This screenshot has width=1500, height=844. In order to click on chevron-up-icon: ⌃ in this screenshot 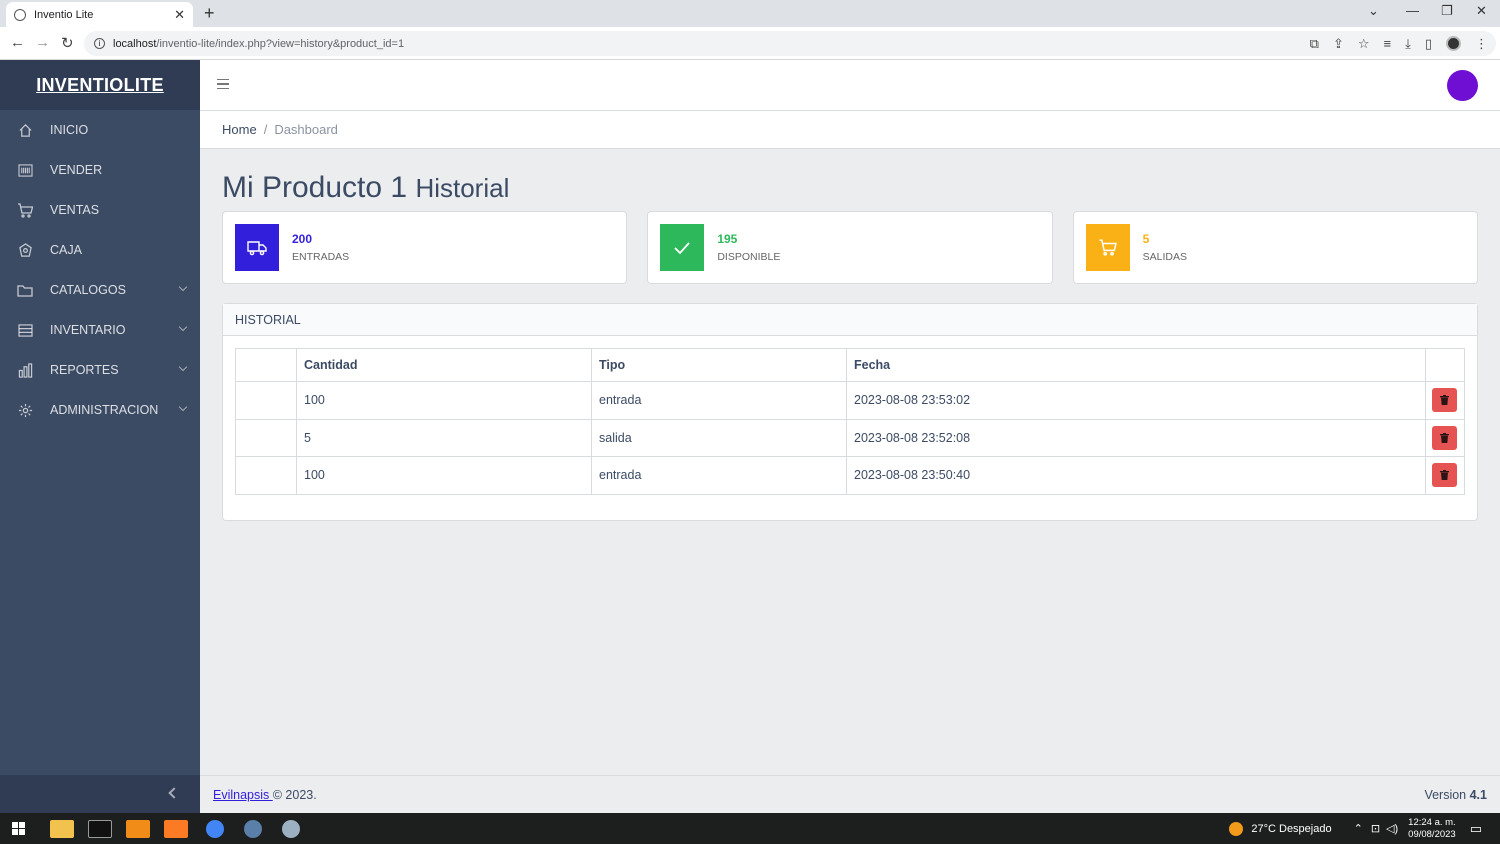, I will do `click(1358, 828)`.